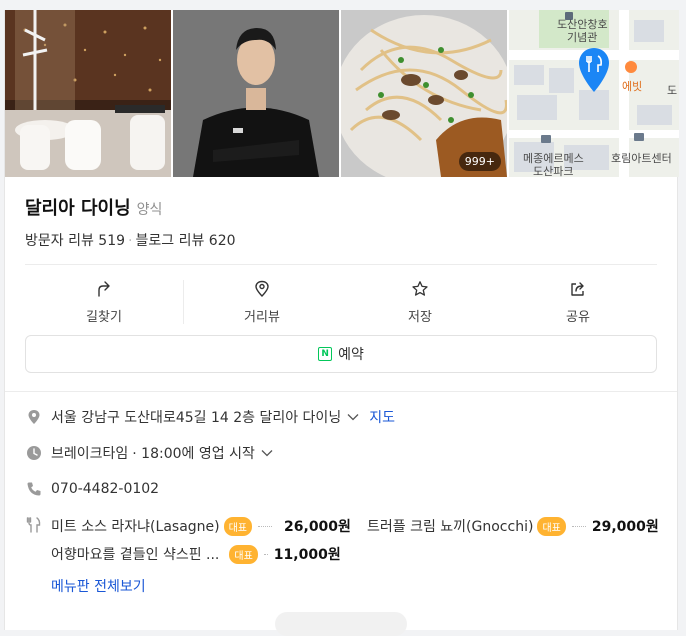 The height and width of the screenshot is (636, 686). I want to click on share-icon, so click(577, 288).